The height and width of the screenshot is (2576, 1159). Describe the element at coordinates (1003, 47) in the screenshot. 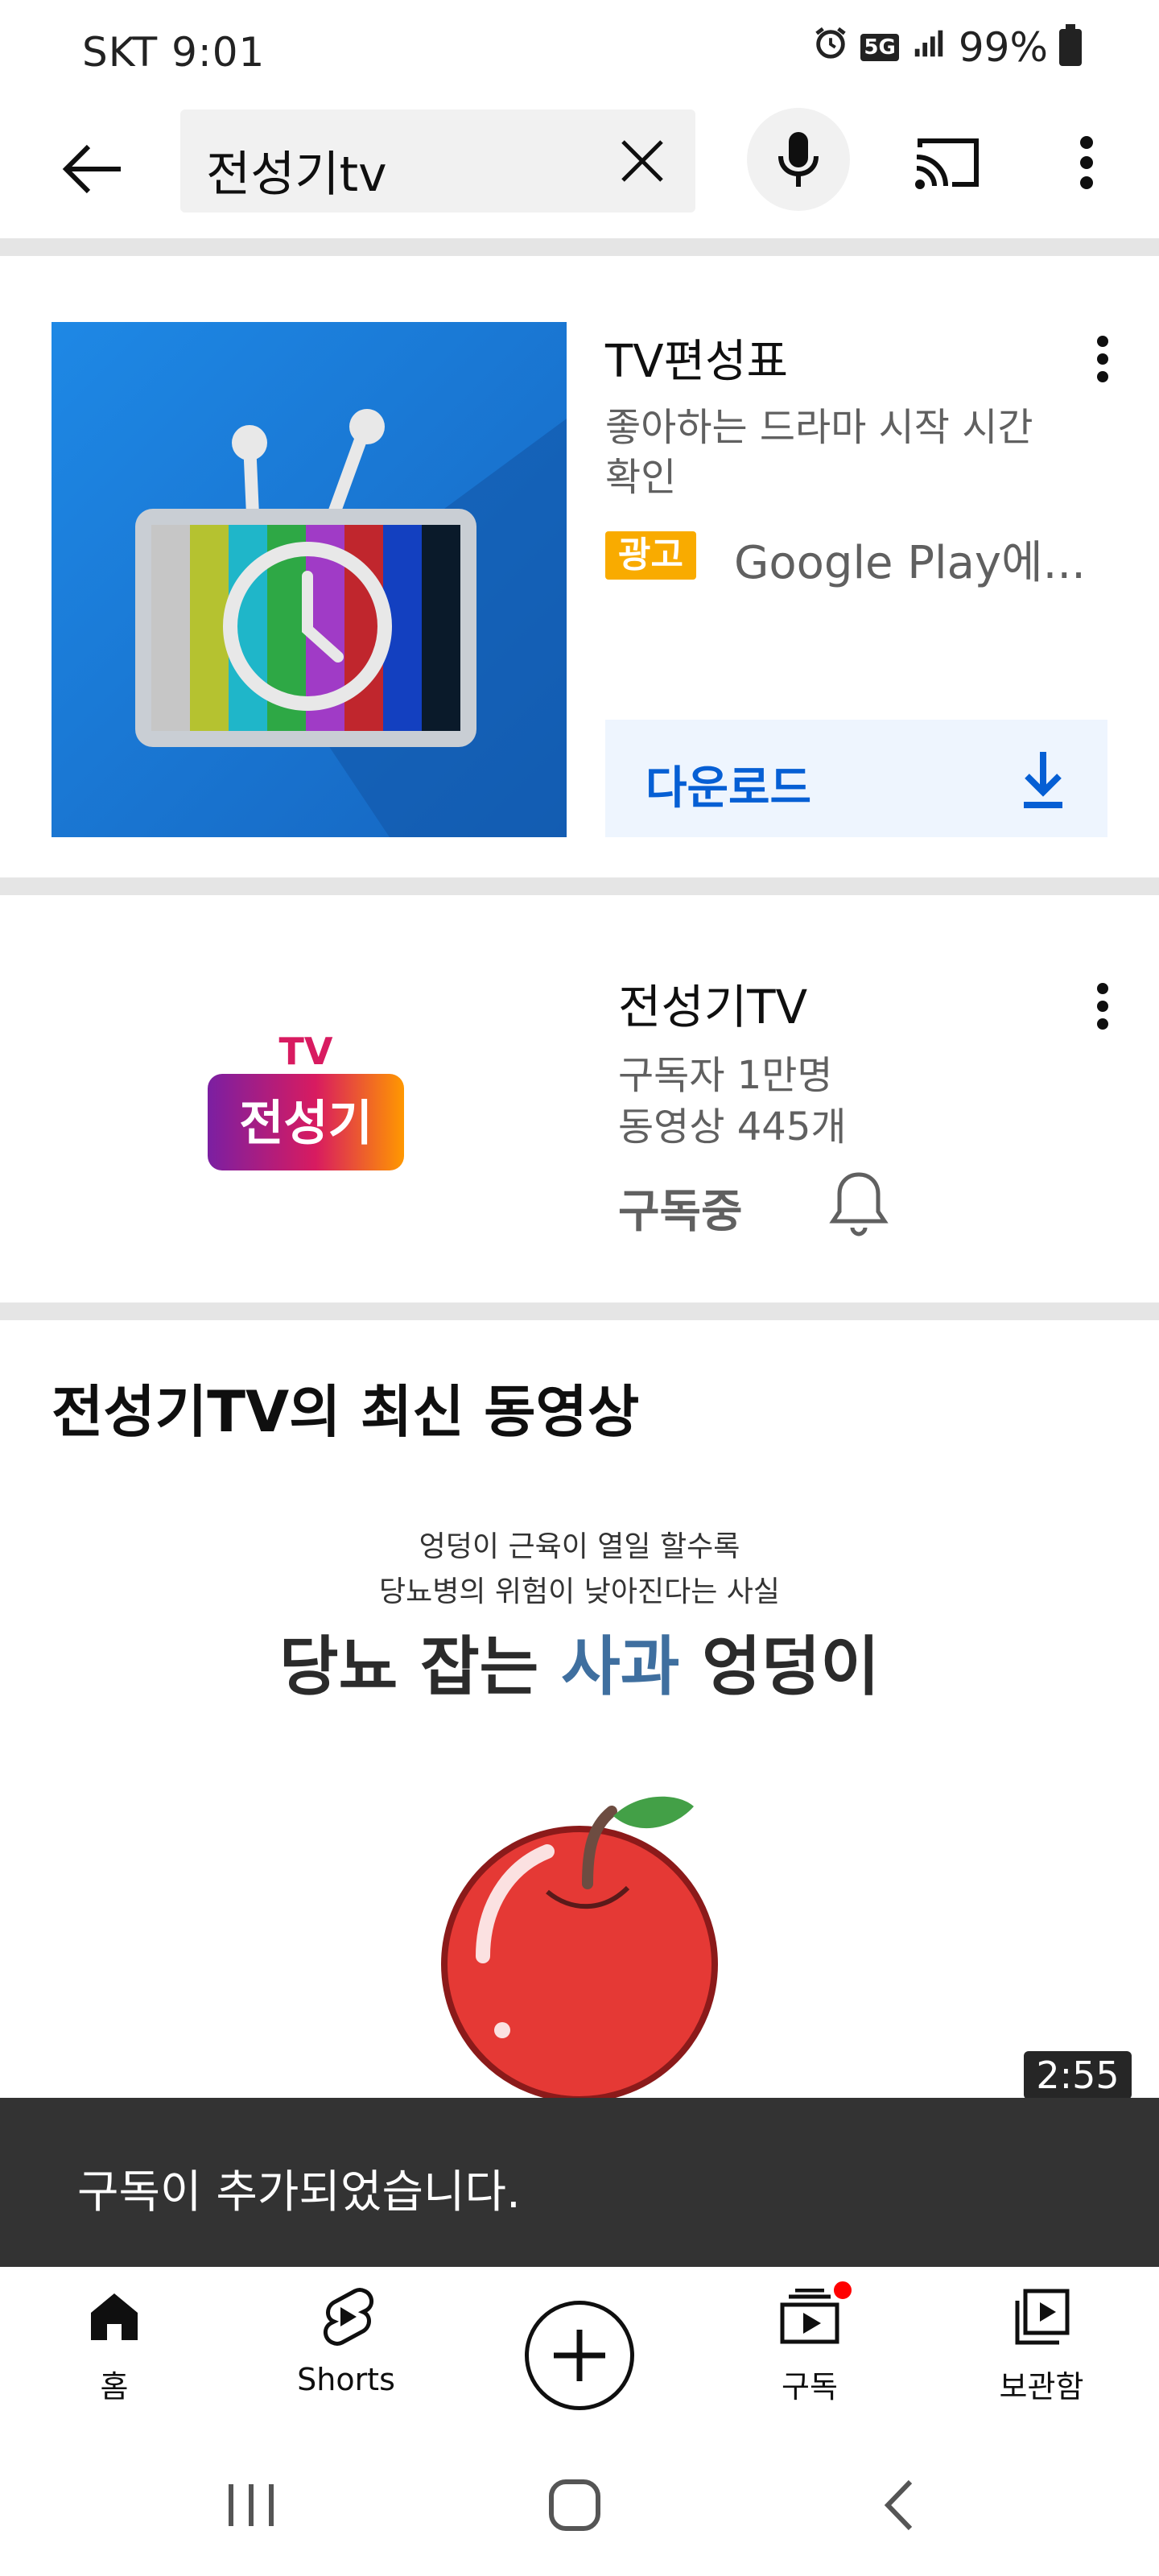

I see `battery-percent: 99%` at that location.